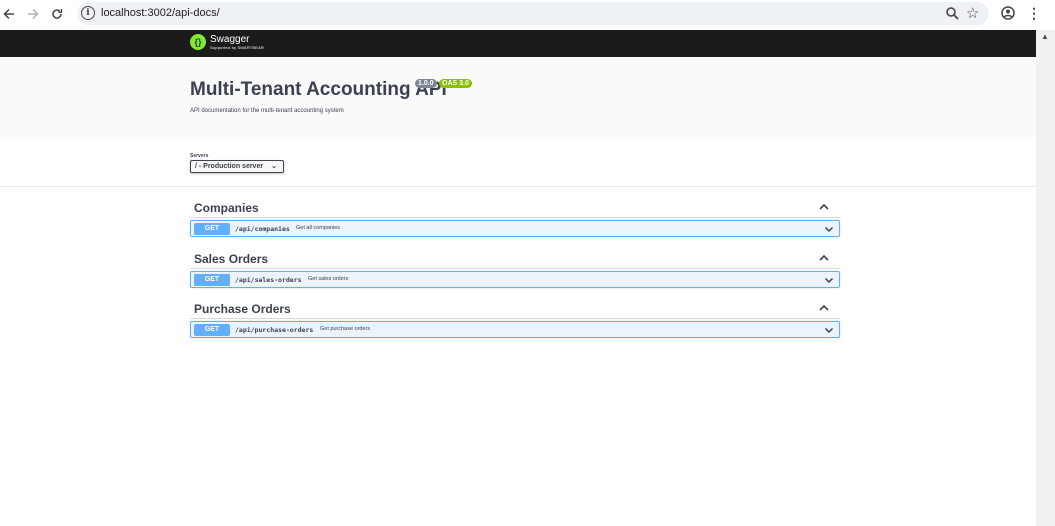  What do you see at coordinates (198, 42) in the screenshot?
I see `swagger-logo-icon: {}` at bounding box center [198, 42].